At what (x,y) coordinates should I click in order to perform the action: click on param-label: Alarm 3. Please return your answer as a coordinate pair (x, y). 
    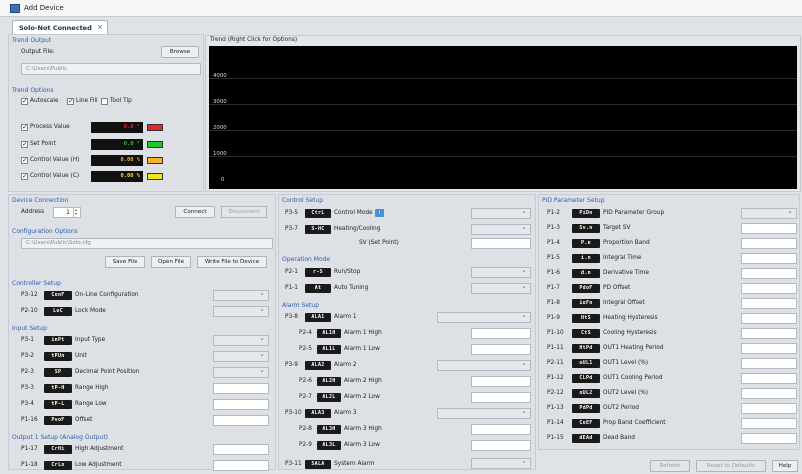
    Looking at the image, I should click on (345, 413).